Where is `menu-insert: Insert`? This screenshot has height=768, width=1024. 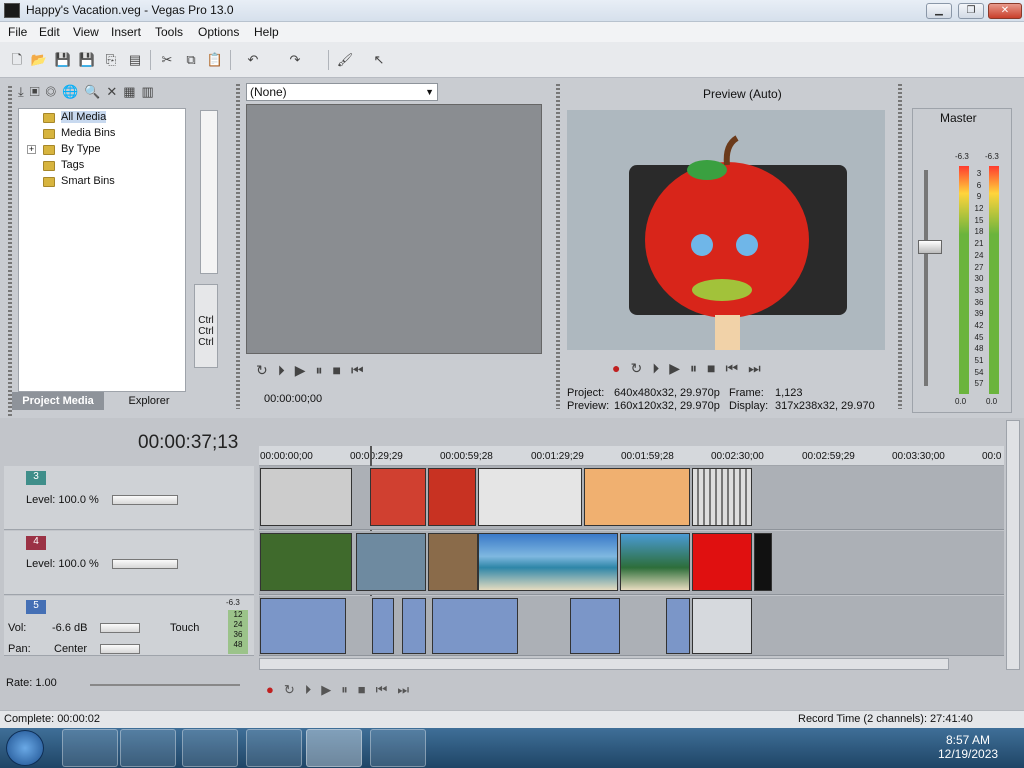 menu-insert: Insert is located at coordinates (126, 32).